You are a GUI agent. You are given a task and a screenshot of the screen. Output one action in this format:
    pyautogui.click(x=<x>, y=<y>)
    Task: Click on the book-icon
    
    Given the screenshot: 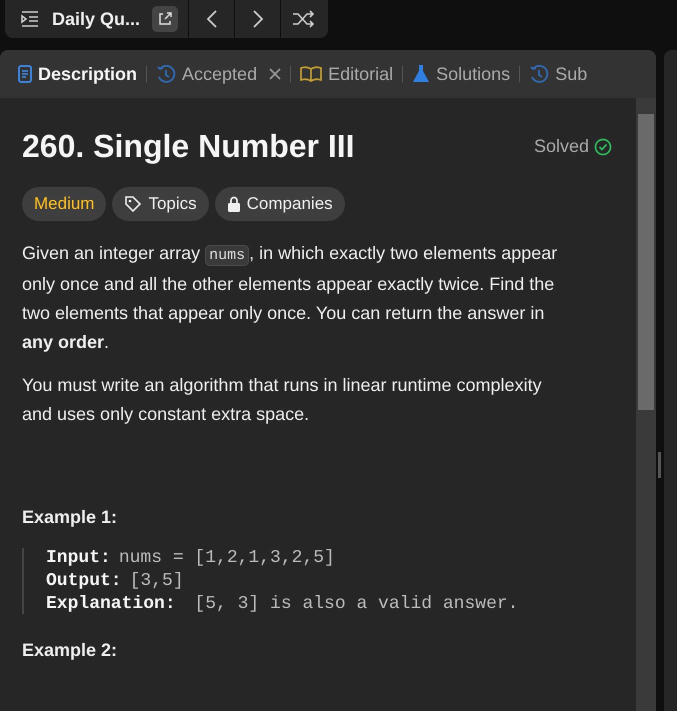 What is the action you would take?
    pyautogui.click(x=311, y=74)
    